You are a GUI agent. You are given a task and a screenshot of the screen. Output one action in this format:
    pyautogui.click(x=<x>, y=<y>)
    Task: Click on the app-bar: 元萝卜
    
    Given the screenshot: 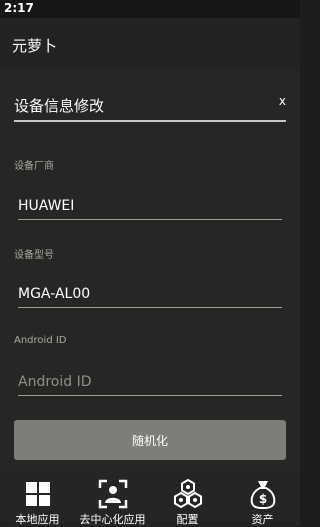 What is the action you would take?
    pyautogui.click(x=150, y=43)
    